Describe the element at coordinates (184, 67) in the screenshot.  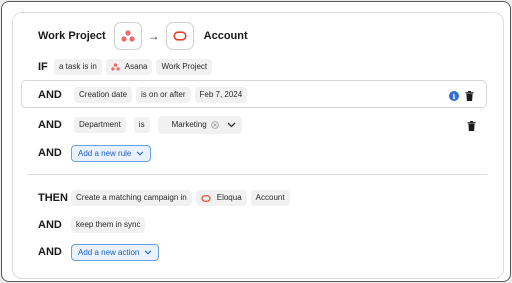
I see `project-chip: Work Project` at that location.